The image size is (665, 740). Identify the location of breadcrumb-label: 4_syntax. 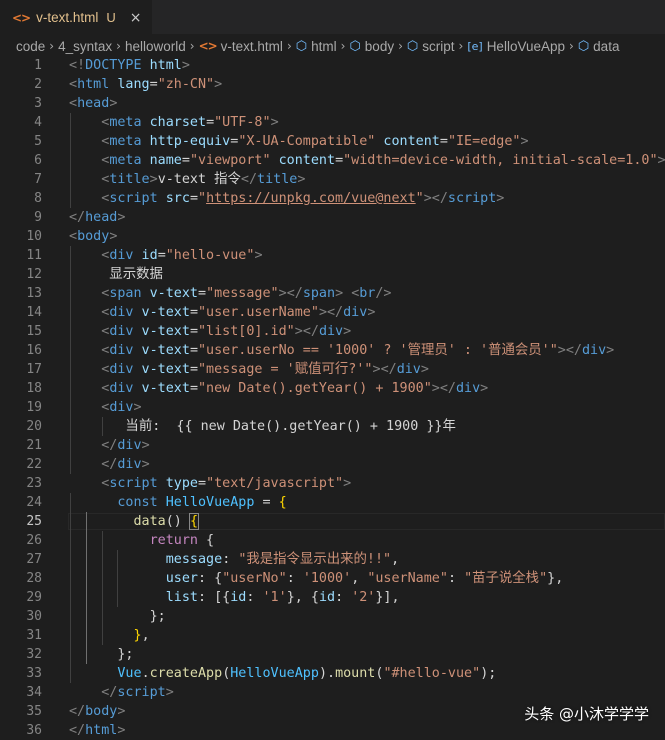
(85, 46).